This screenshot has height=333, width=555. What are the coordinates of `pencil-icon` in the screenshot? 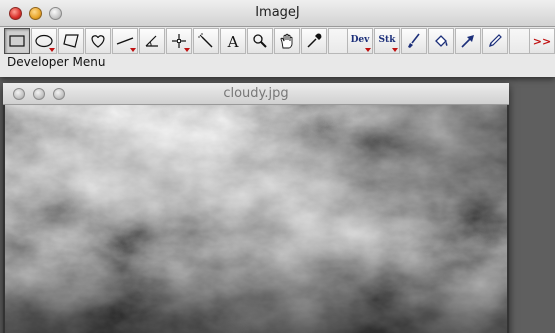 It's located at (495, 40).